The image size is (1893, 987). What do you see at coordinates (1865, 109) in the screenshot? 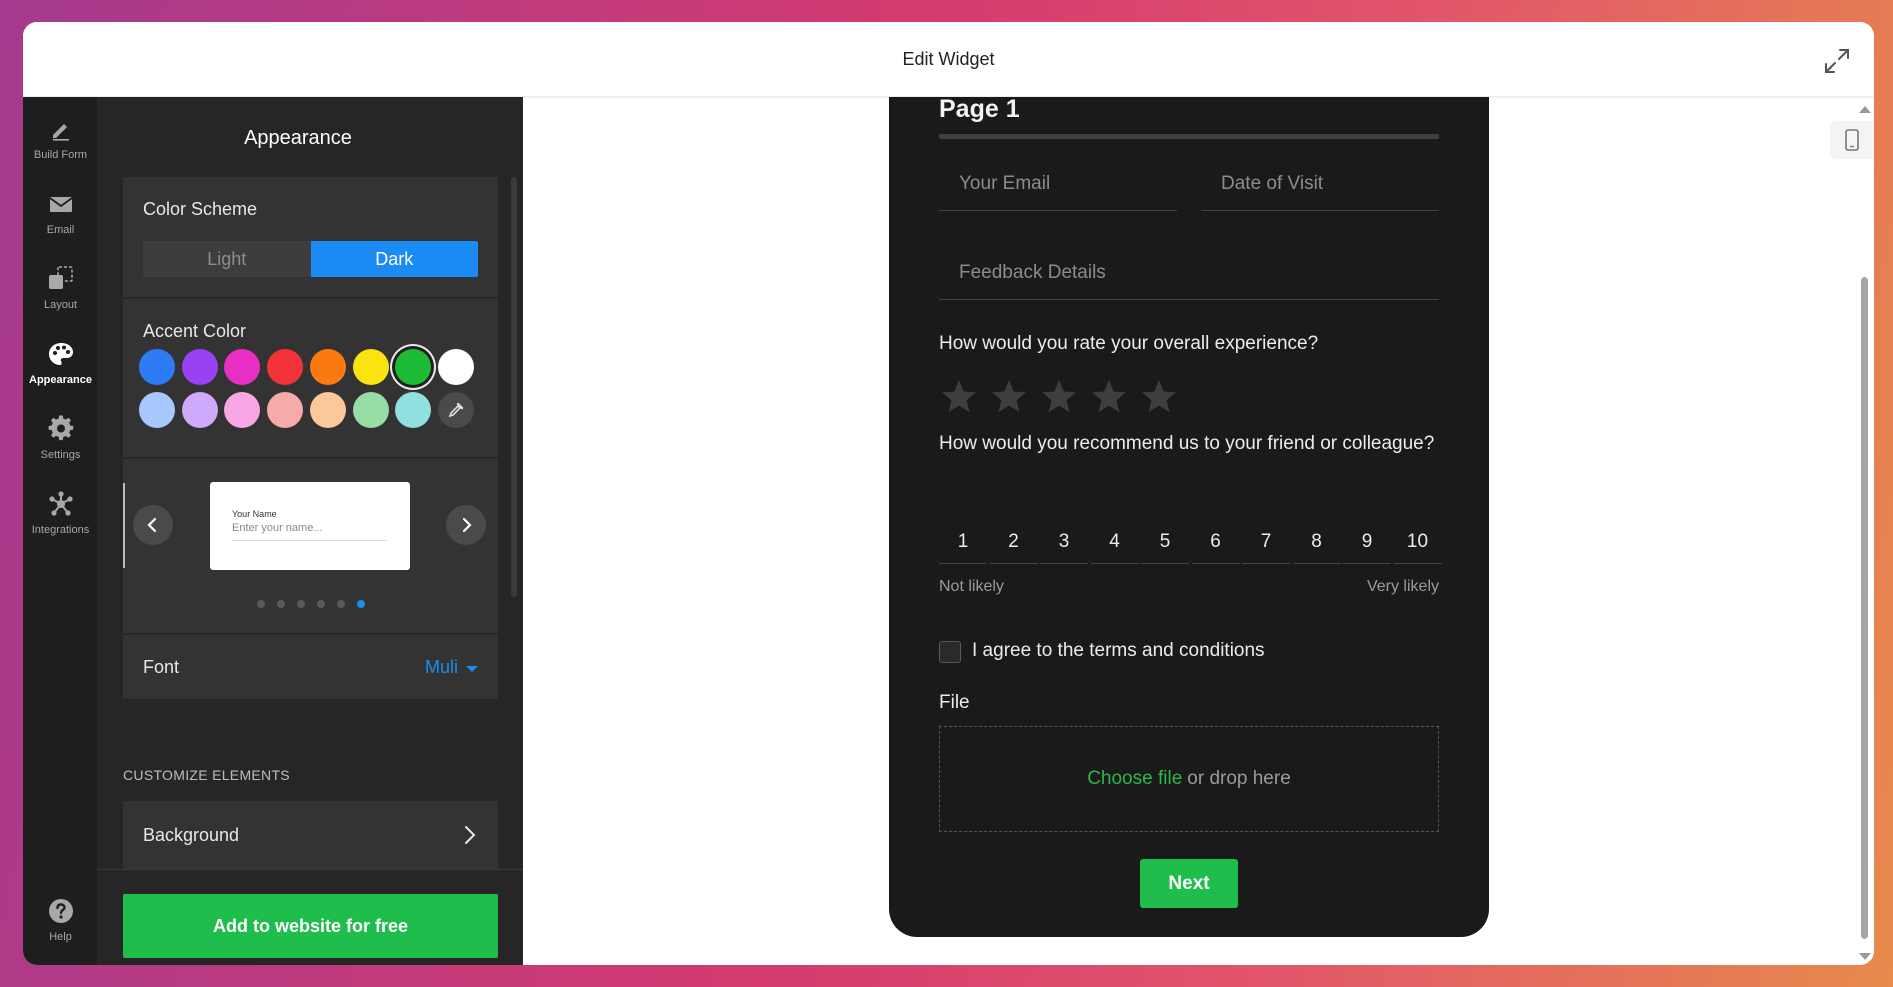
I see `scroll-up-arrow` at bounding box center [1865, 109].